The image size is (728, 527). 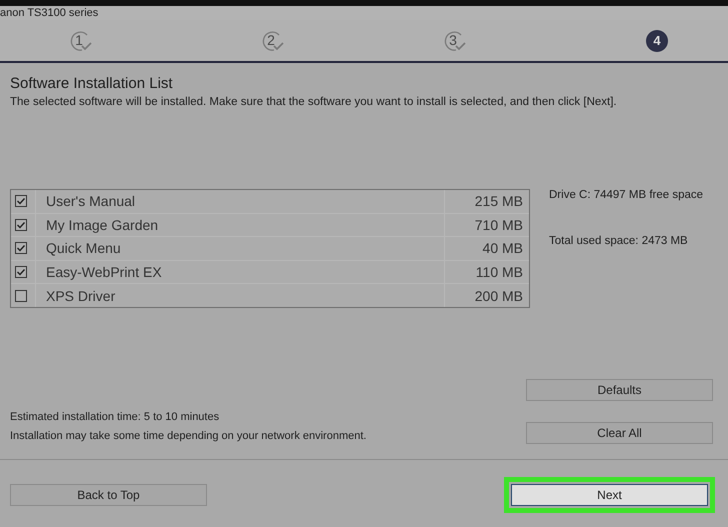 What do you see at coordinates (498, 201) in the screenshot?
I see `software-size: 215 MB` at bounding box center [498, 201].